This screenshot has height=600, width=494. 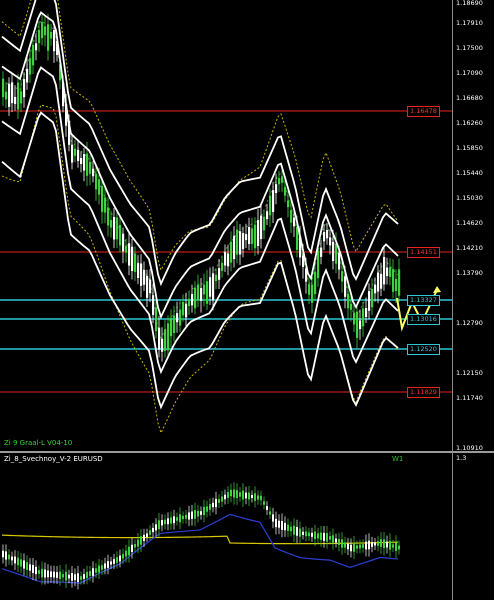 What do you see at coordinates (423, 392) in the screenshot?
I see `level-price-box: 1.11829` at bounding box center [423, 392].